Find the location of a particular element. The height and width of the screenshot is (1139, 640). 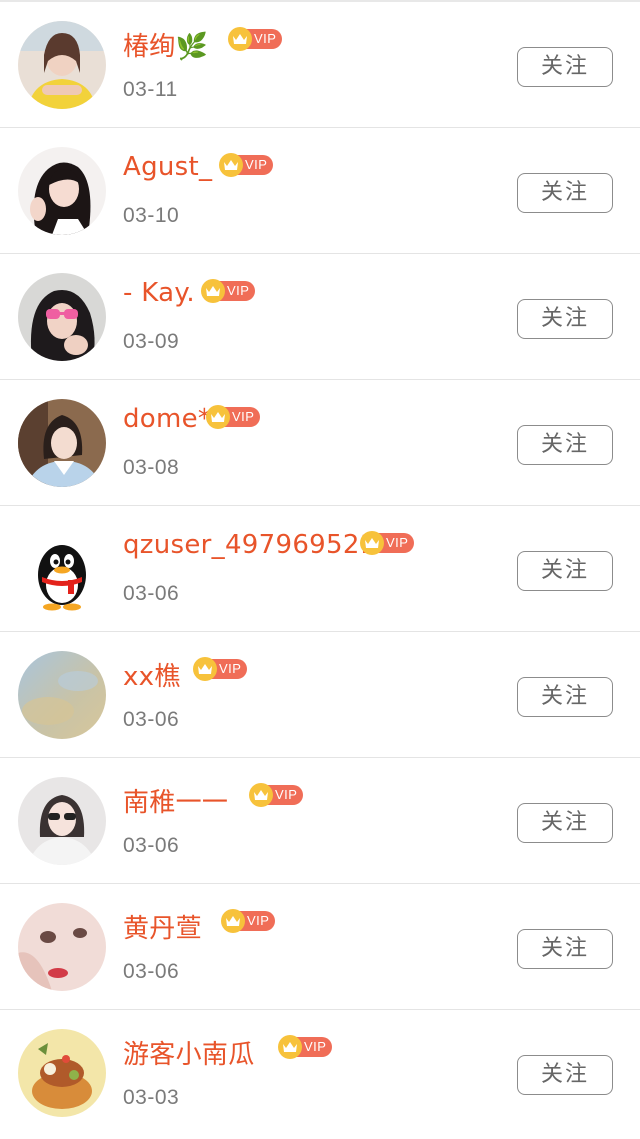

username: qzuser_497969521 is located at coordinates (250, 545).